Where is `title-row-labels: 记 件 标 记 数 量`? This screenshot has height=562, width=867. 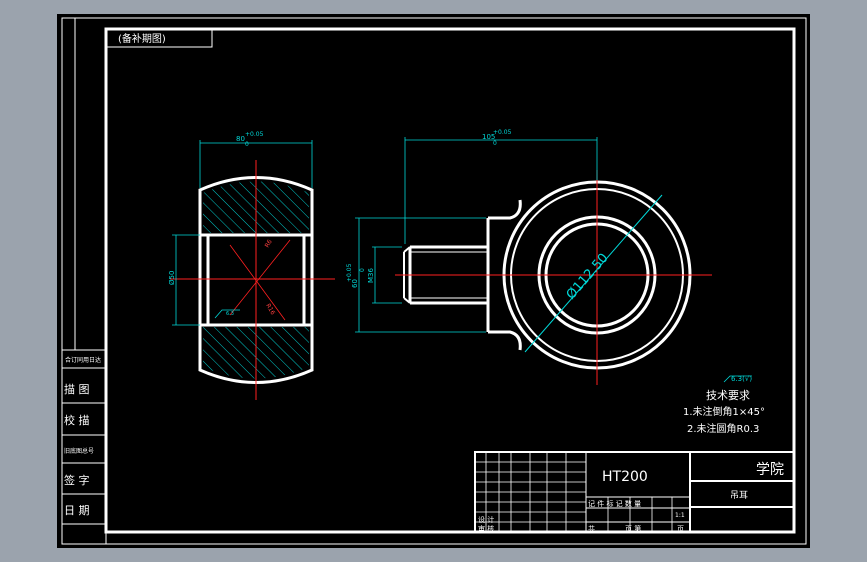
title-row-labels: 记 件 标 记 数 量 is located at coordinates (614, 503).